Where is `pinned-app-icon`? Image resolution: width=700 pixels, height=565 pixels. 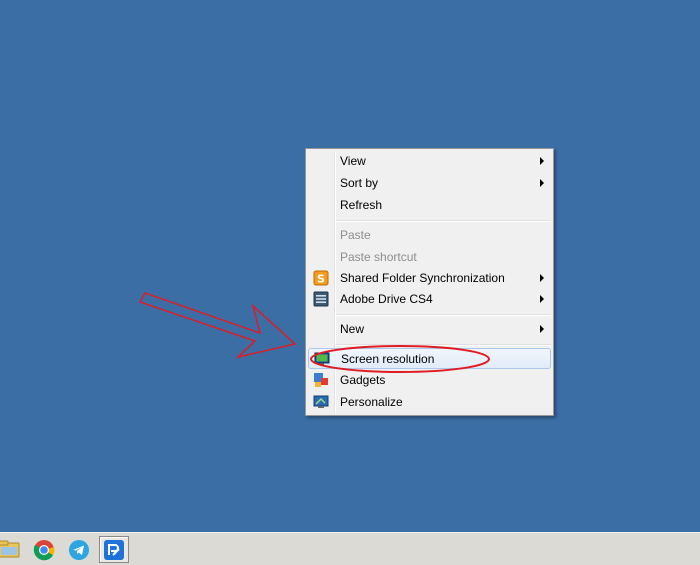
pinned-app-icon is located at coordinates (114, 550).